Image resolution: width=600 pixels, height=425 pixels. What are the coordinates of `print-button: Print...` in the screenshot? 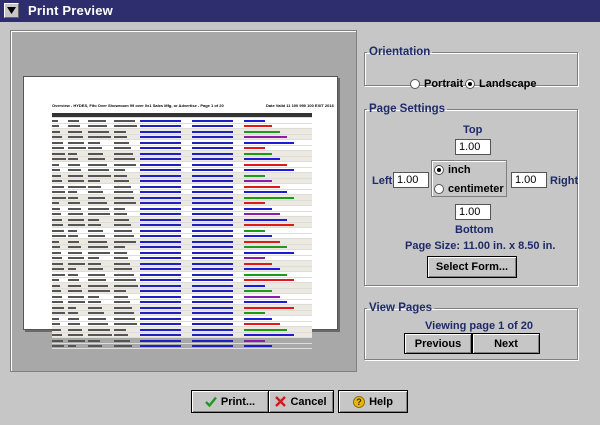 It's located at (230, 401).